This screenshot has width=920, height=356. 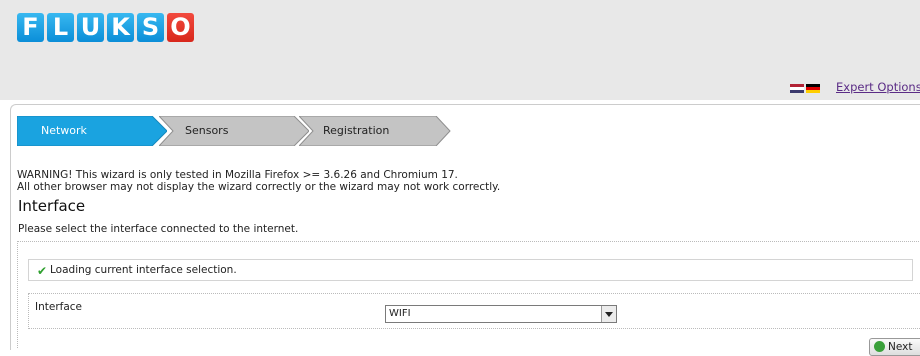 What do you see at coordinates (470, 270) in the screenshot?
I see `status-message: ✔ Loading current interface selection.` at bounding box center [470, 270].